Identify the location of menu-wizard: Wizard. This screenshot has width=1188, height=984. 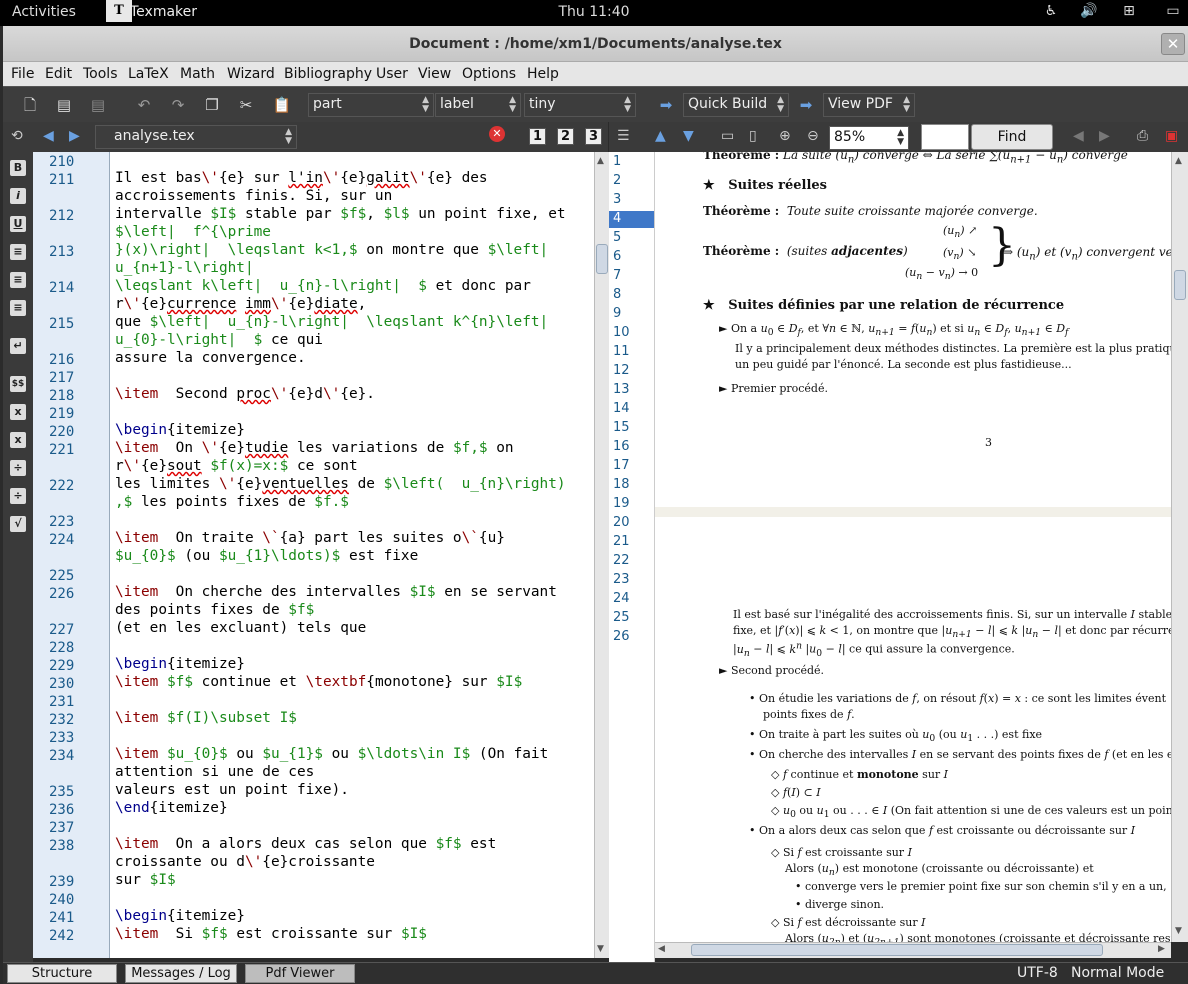
(251, 74).